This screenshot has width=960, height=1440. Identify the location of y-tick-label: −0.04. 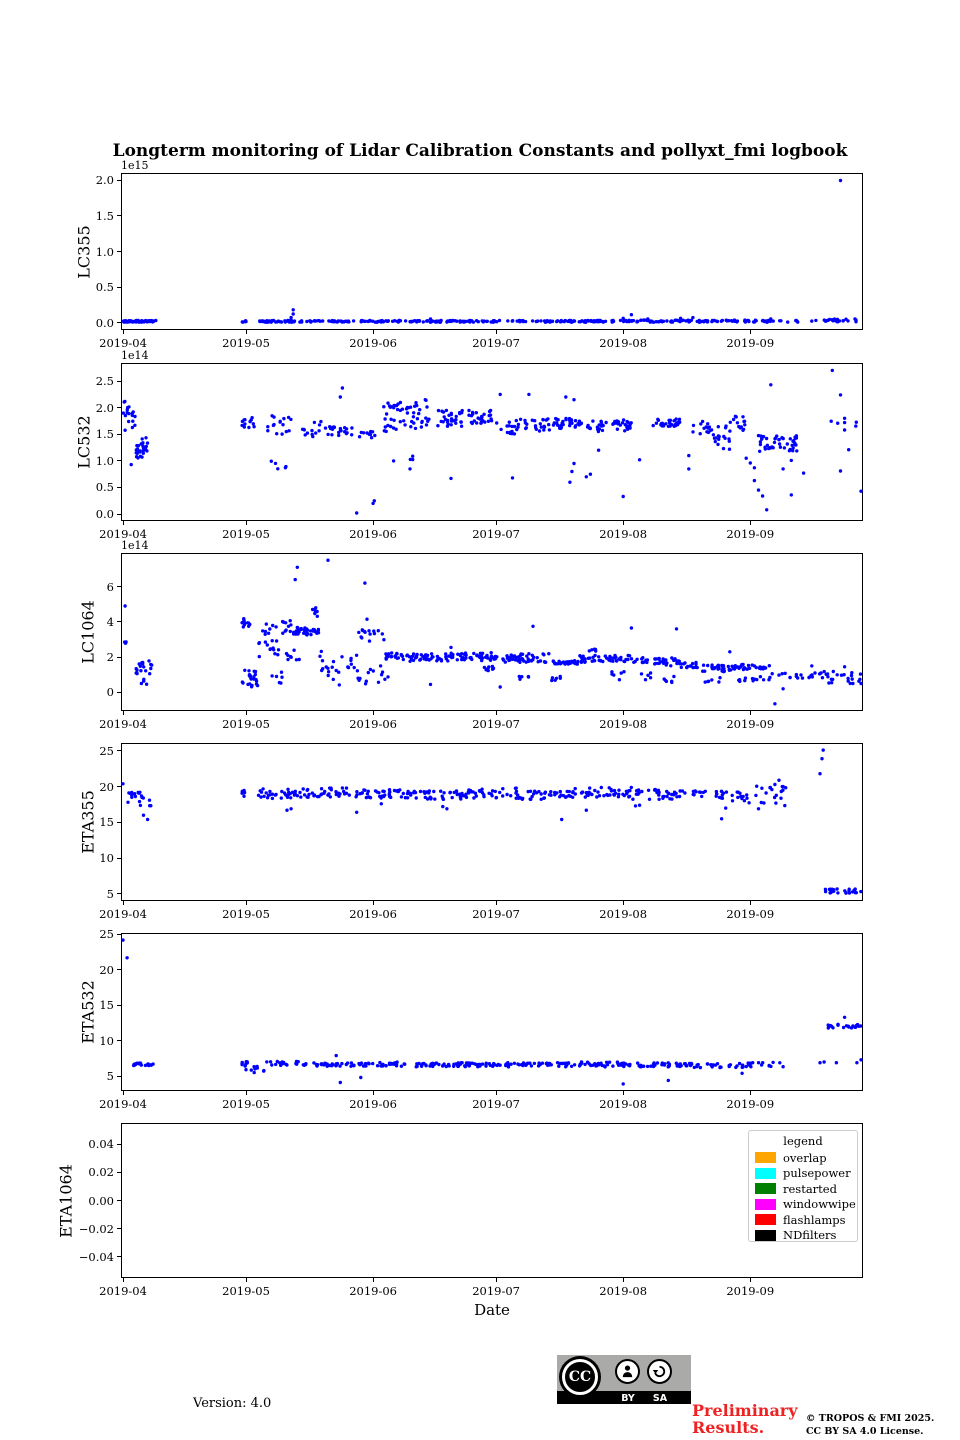
(96, 1256).